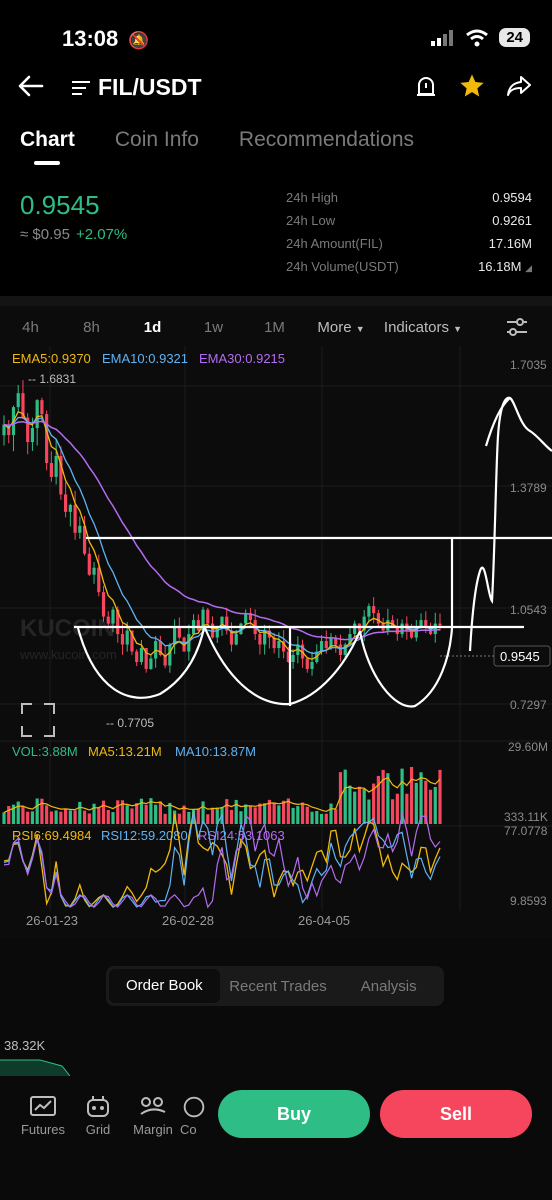  Describe the element at coordinates (520, 656) in the screenshot. I see `current-price-value: 0.9545` at that location.